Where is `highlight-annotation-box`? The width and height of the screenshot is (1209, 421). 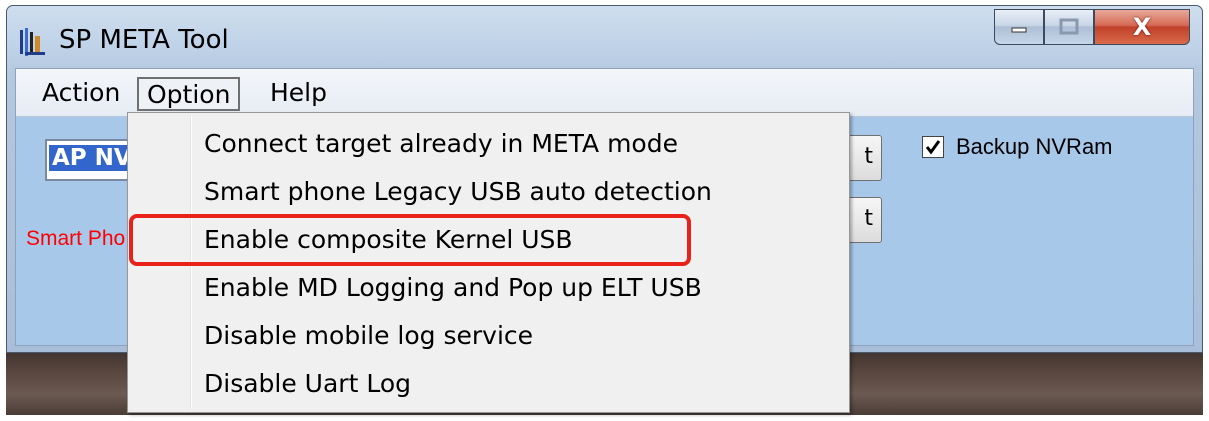
highlight-annotation-box is located at coordinates (410, 240).